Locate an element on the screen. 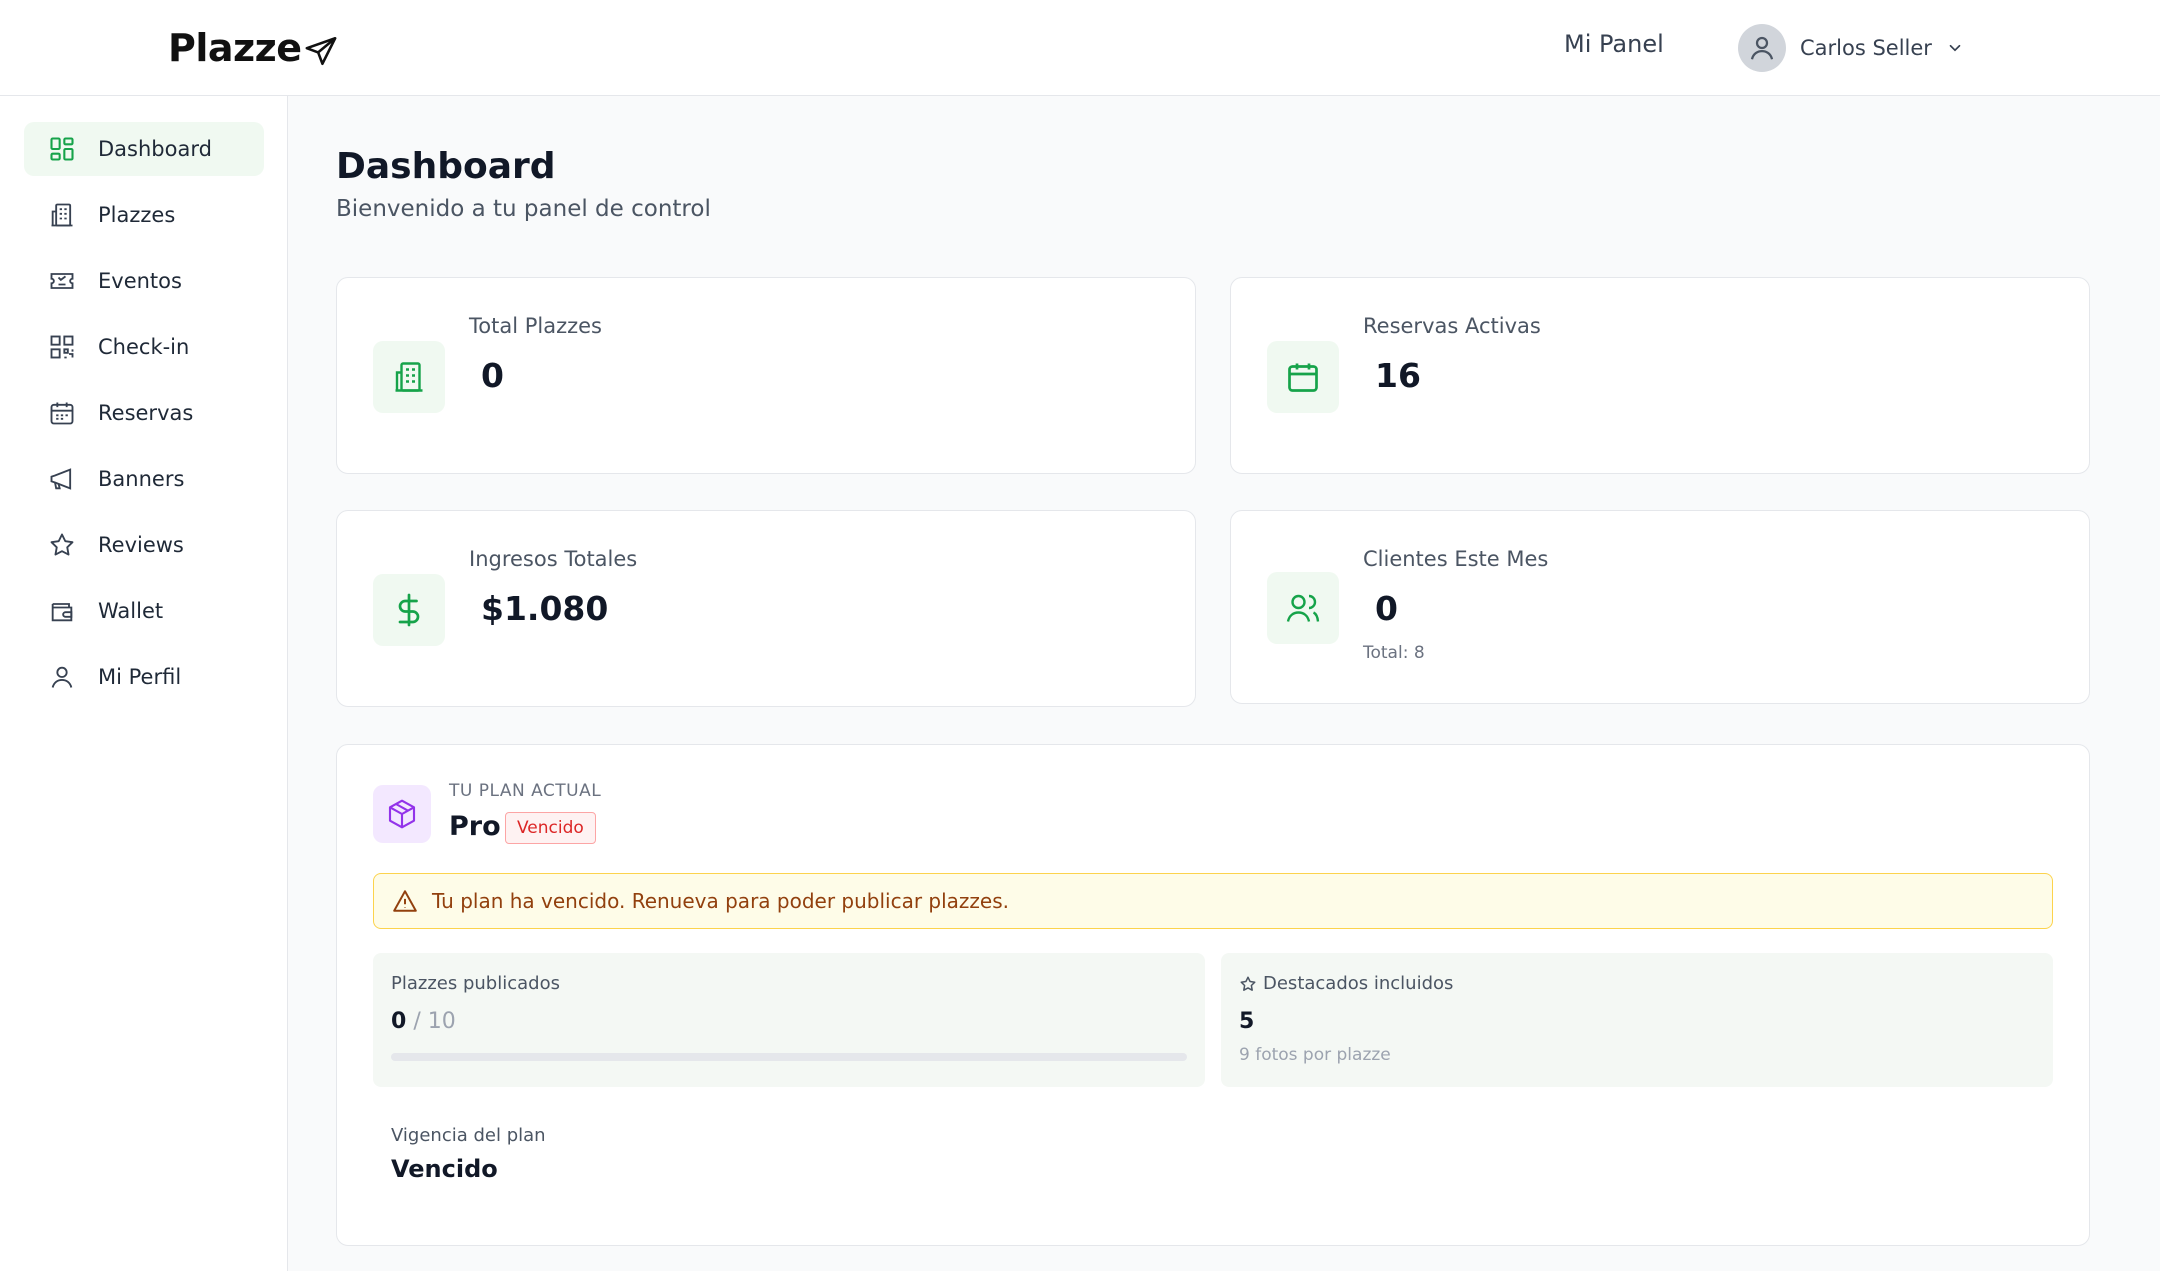 The width and height of the screenshot is (2160, 1271). sidebar-item-banners: Banners is located at coordinates (144, 479).